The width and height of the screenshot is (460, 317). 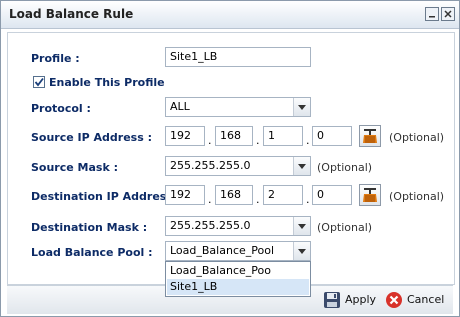 I want to click on enable-profile-checkbox, so click(x=39, y=82).